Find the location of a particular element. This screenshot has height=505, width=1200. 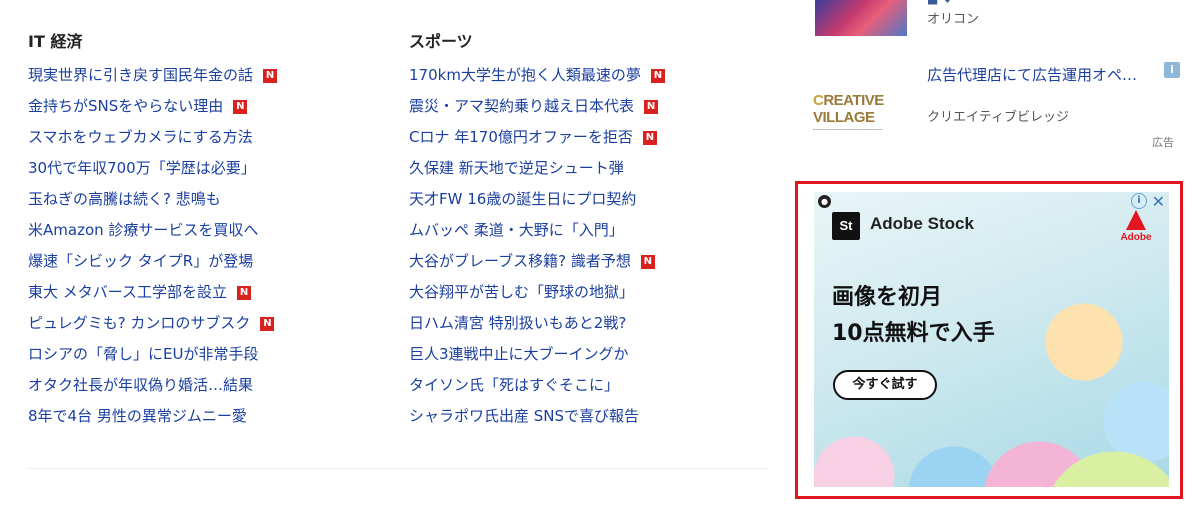

it-news-item: 30代で年収700万「学歴は必要」 is located at coordinates (208, 168).